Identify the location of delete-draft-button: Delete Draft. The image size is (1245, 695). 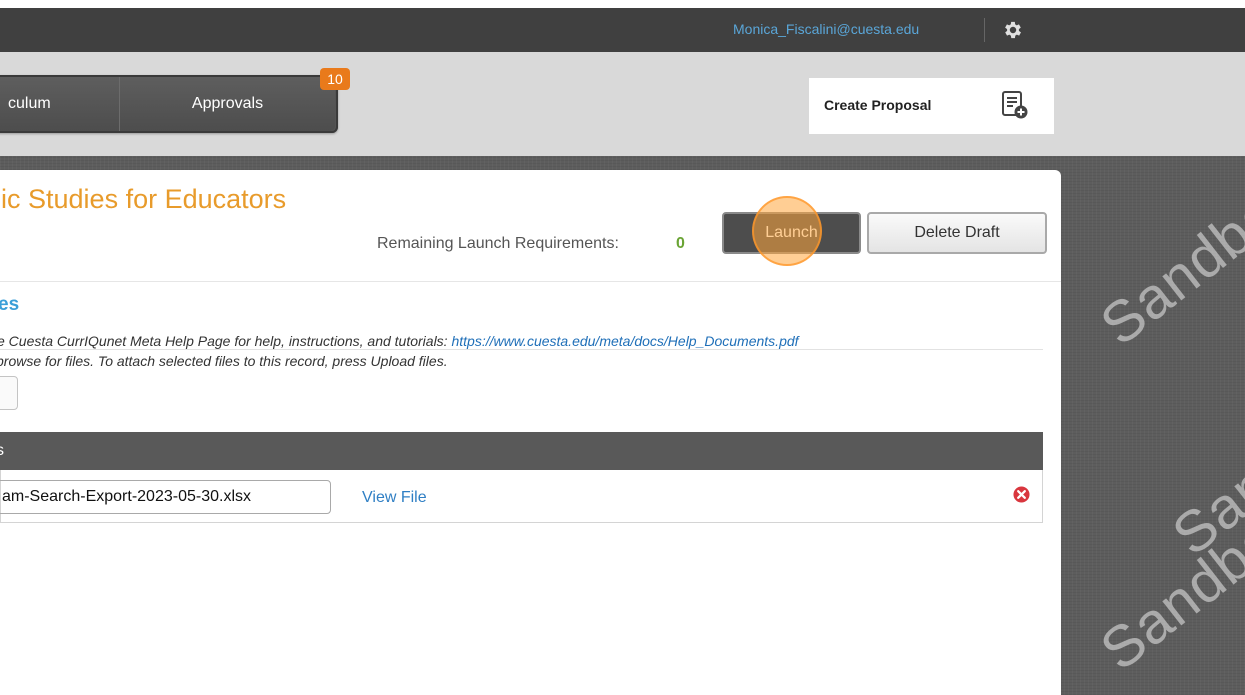
(957, 233).